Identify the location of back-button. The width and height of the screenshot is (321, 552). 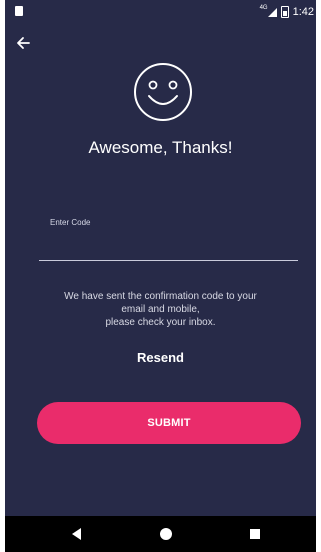
(27, 45).